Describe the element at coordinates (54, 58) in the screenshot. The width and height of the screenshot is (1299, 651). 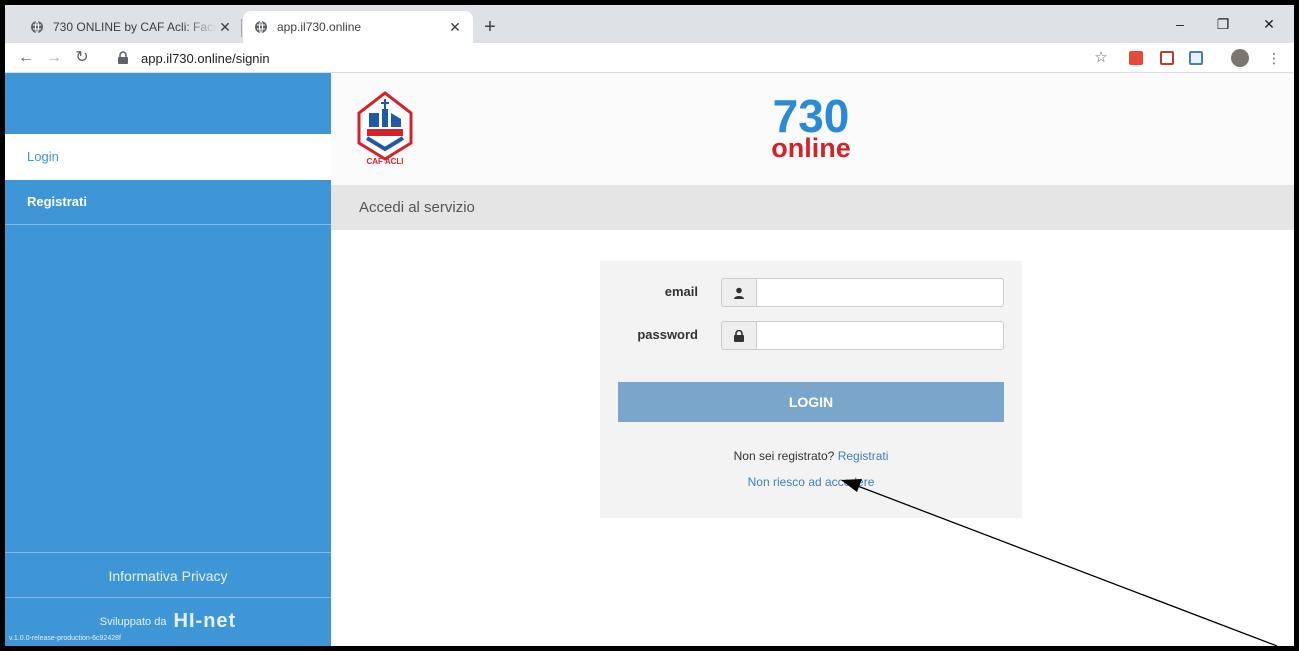
I see `forward-arrow-icon: →` at that location.